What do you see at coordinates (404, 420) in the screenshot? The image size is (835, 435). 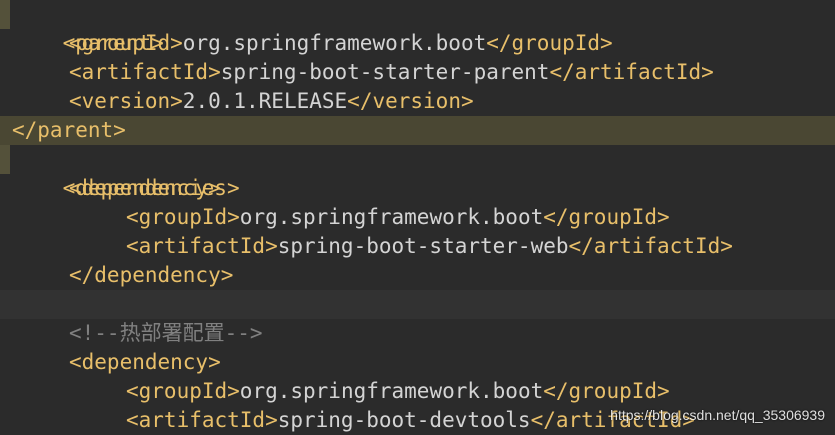 I see `xml-text: spring-boot-devtools` at bounding box center [404, 420].